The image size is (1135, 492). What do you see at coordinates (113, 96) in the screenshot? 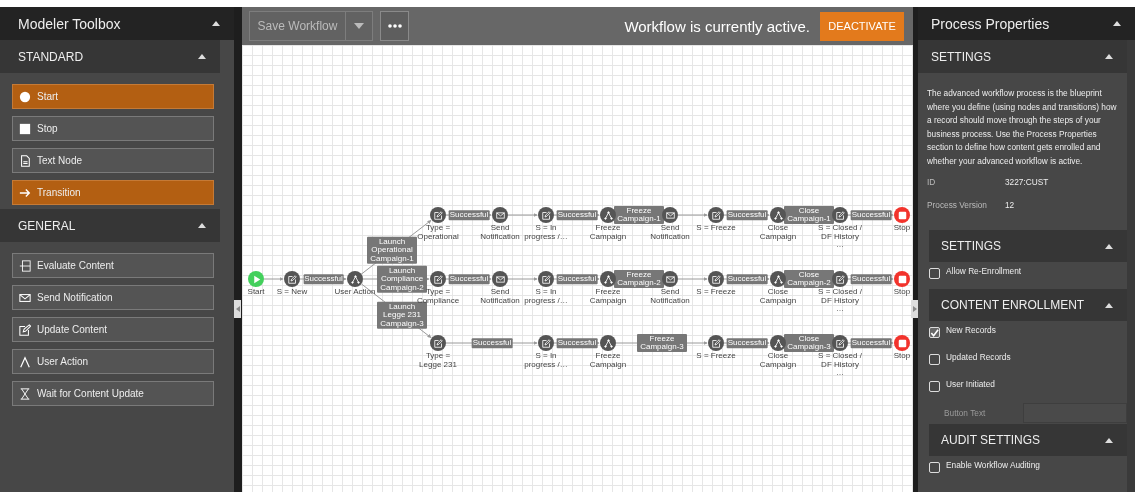
I see `toolbox-item: Start` at bounding box center [113, 96].